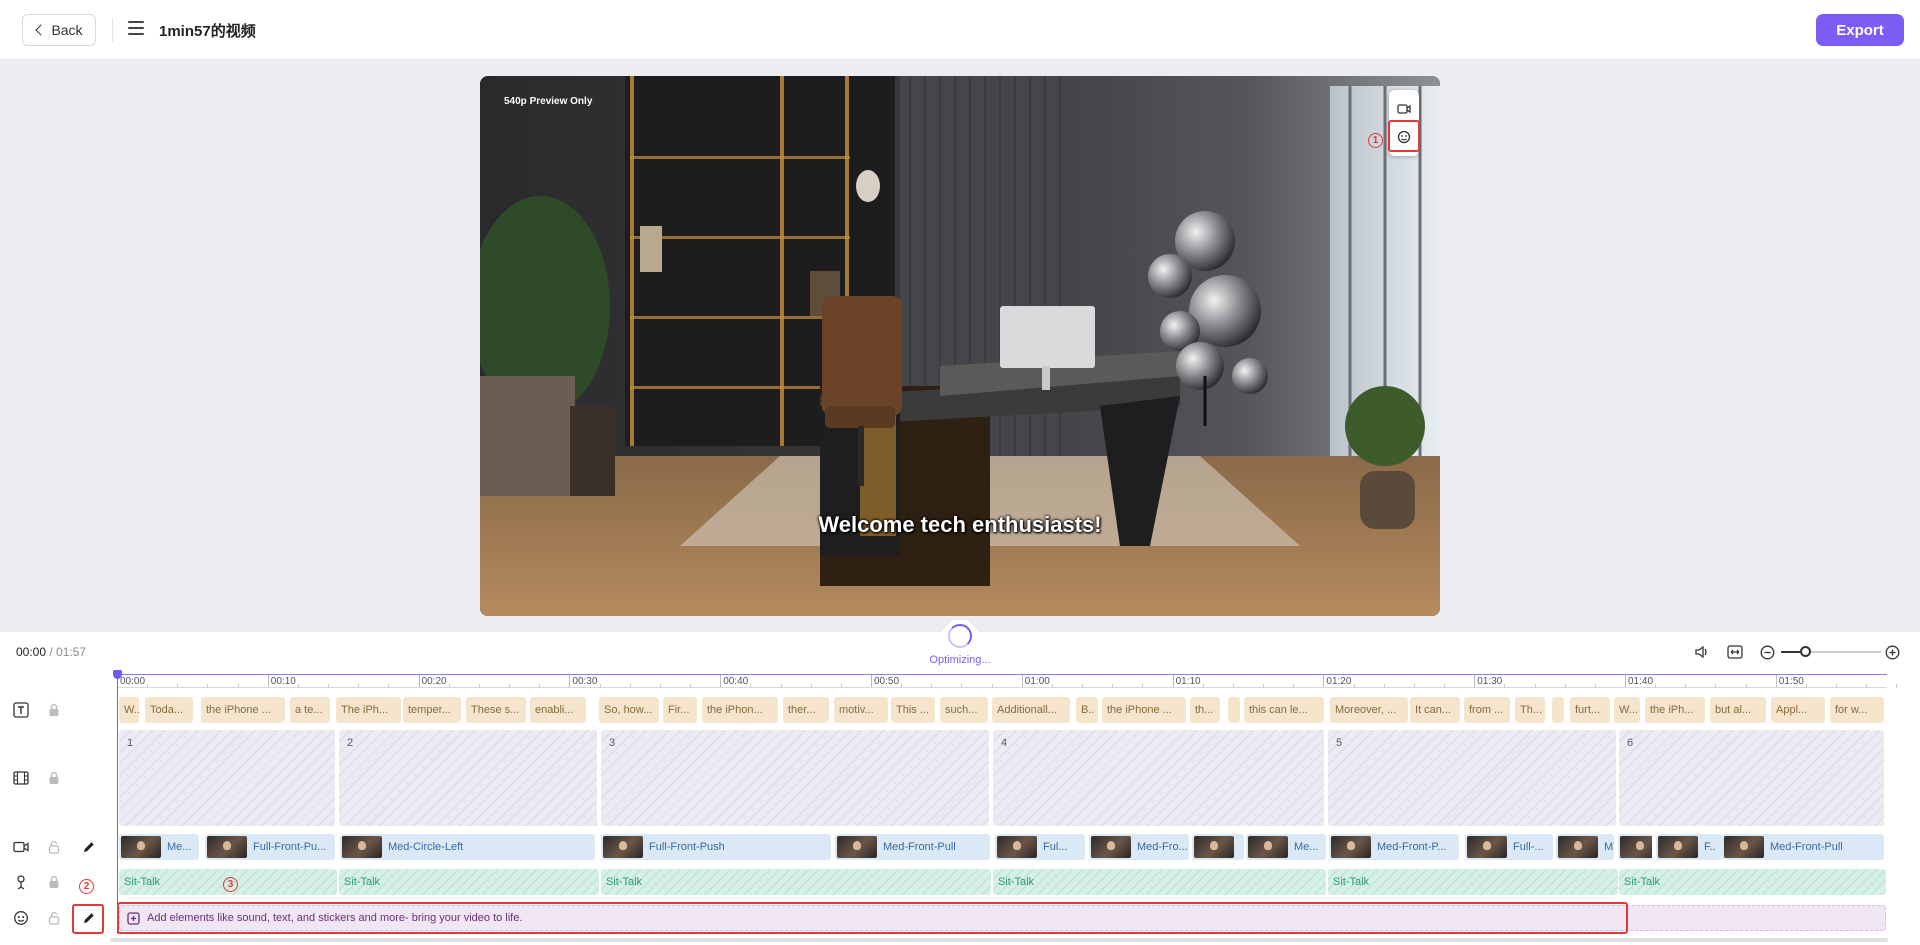 This screenshot has width=1920, height=945. I want to click on zoom-slider-knob, so click(1805, 651).